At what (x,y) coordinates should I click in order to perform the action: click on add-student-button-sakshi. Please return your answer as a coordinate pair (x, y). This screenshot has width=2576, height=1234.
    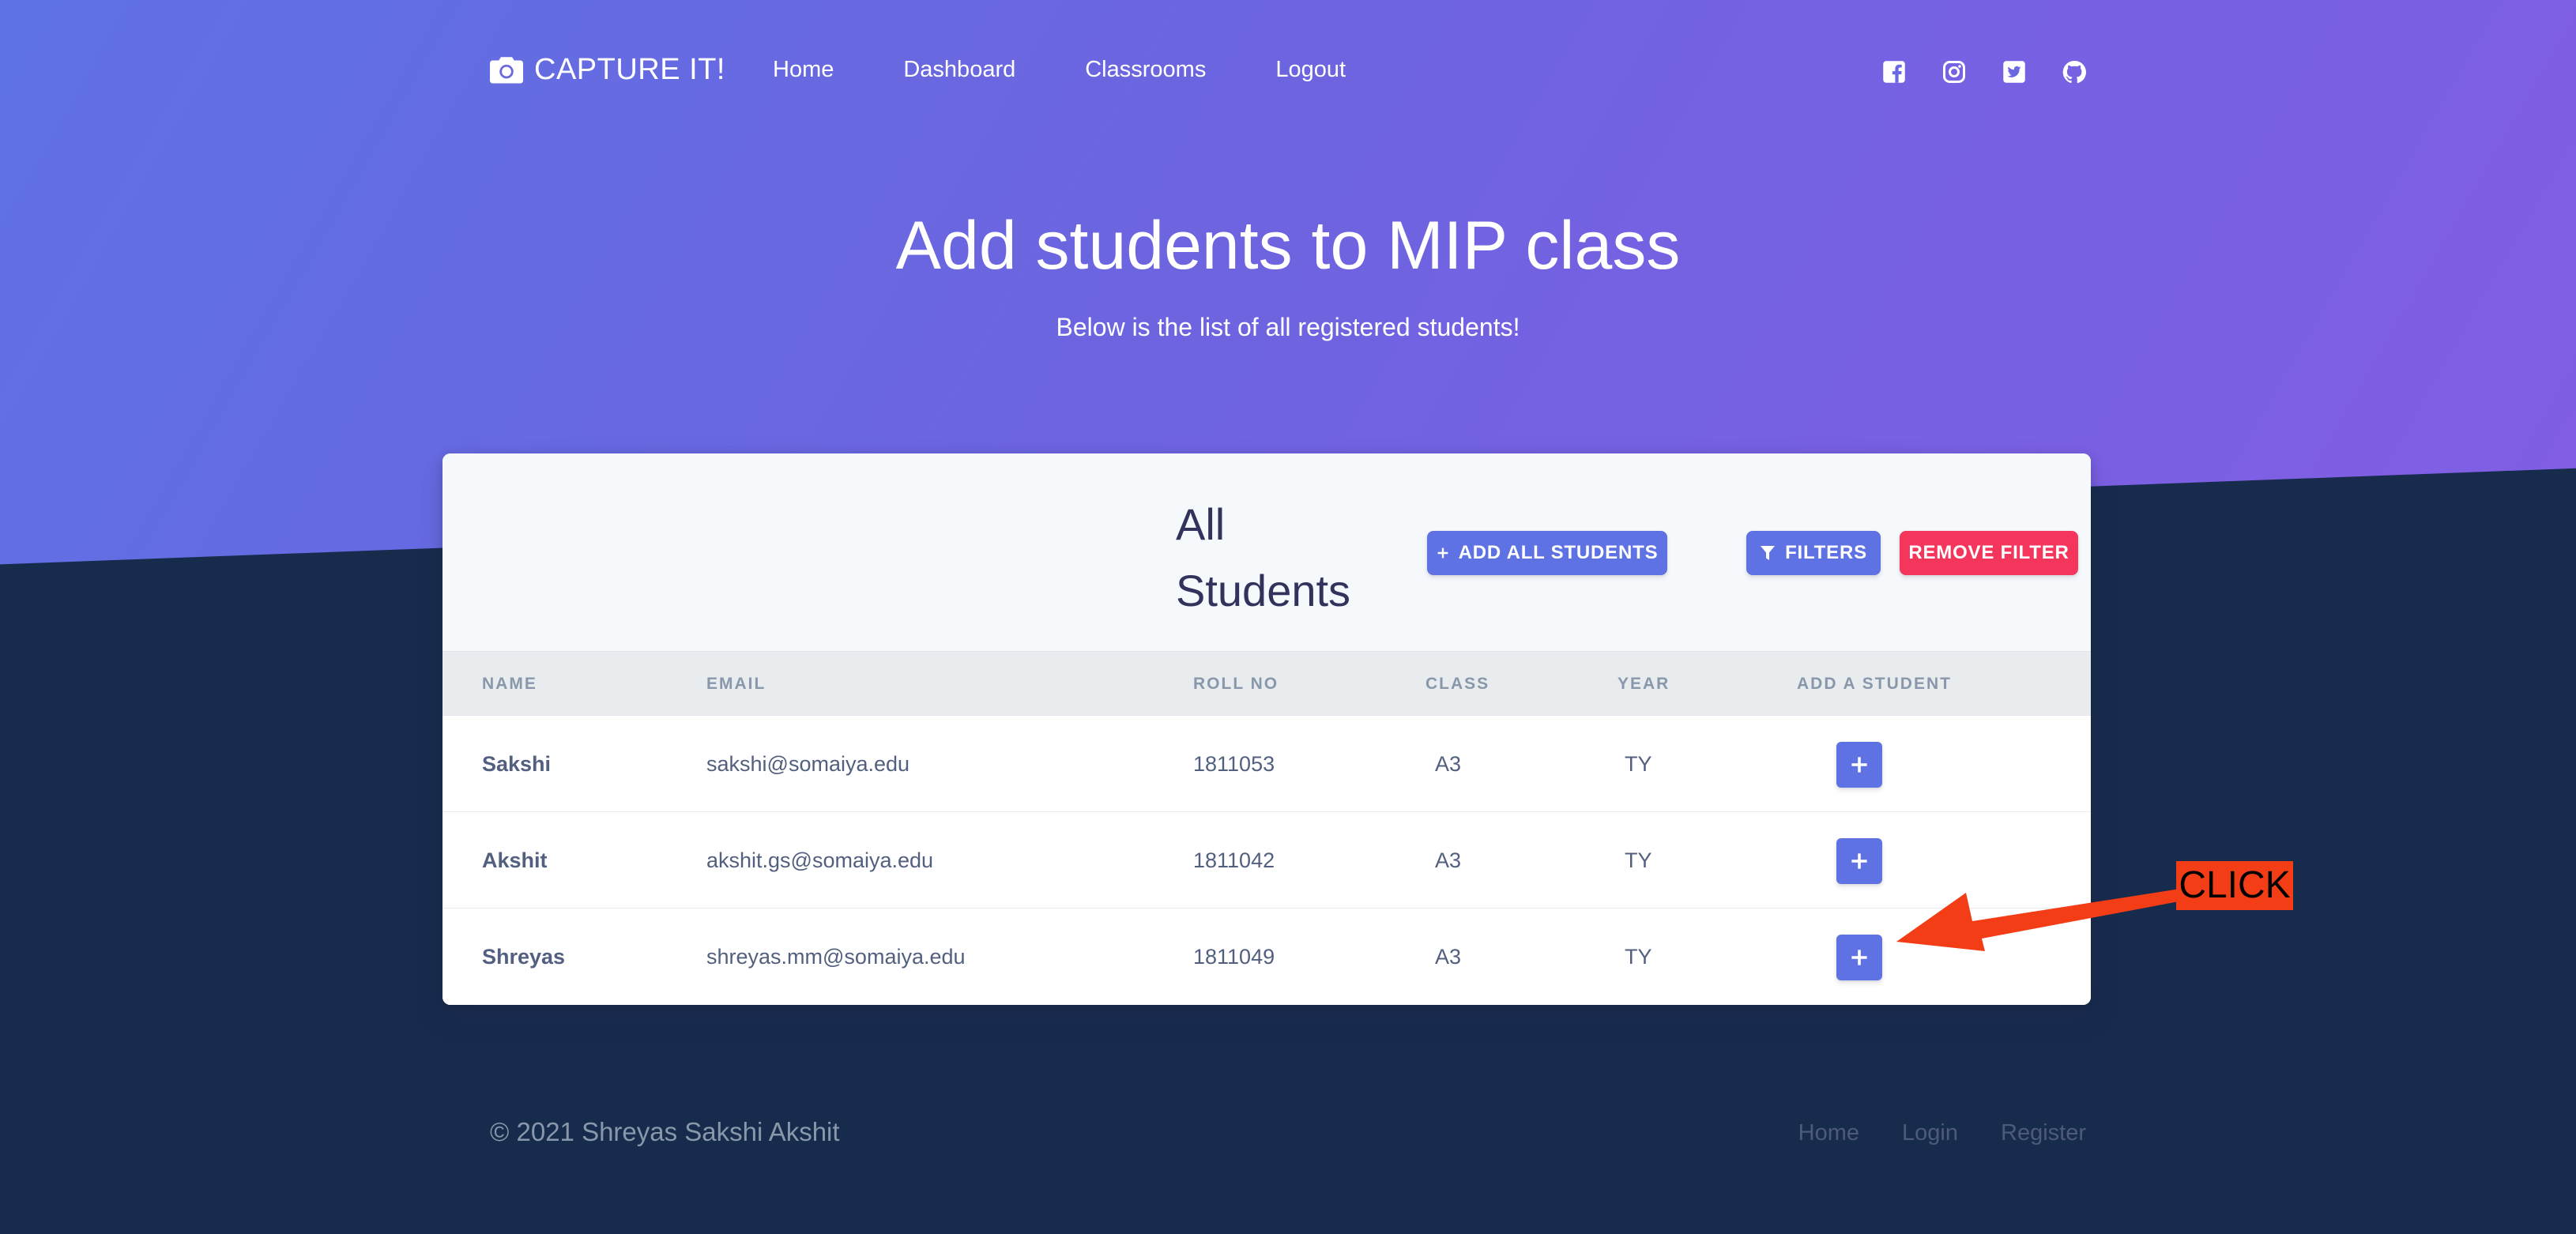
    Looking at the image, I should click on (1859, 765).